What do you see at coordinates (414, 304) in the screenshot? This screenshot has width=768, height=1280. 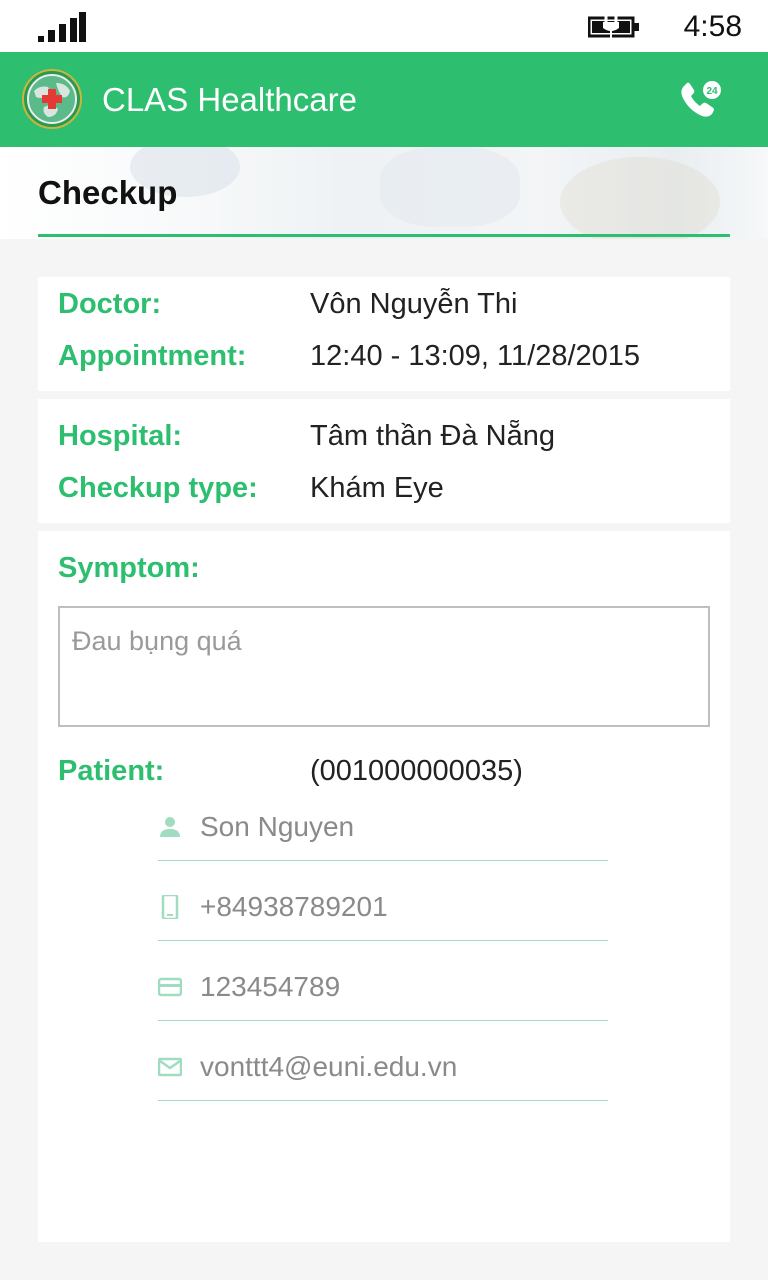 I see `doctor-value: Vôn Nguyễn Thi` at bounding box center [414, 304].